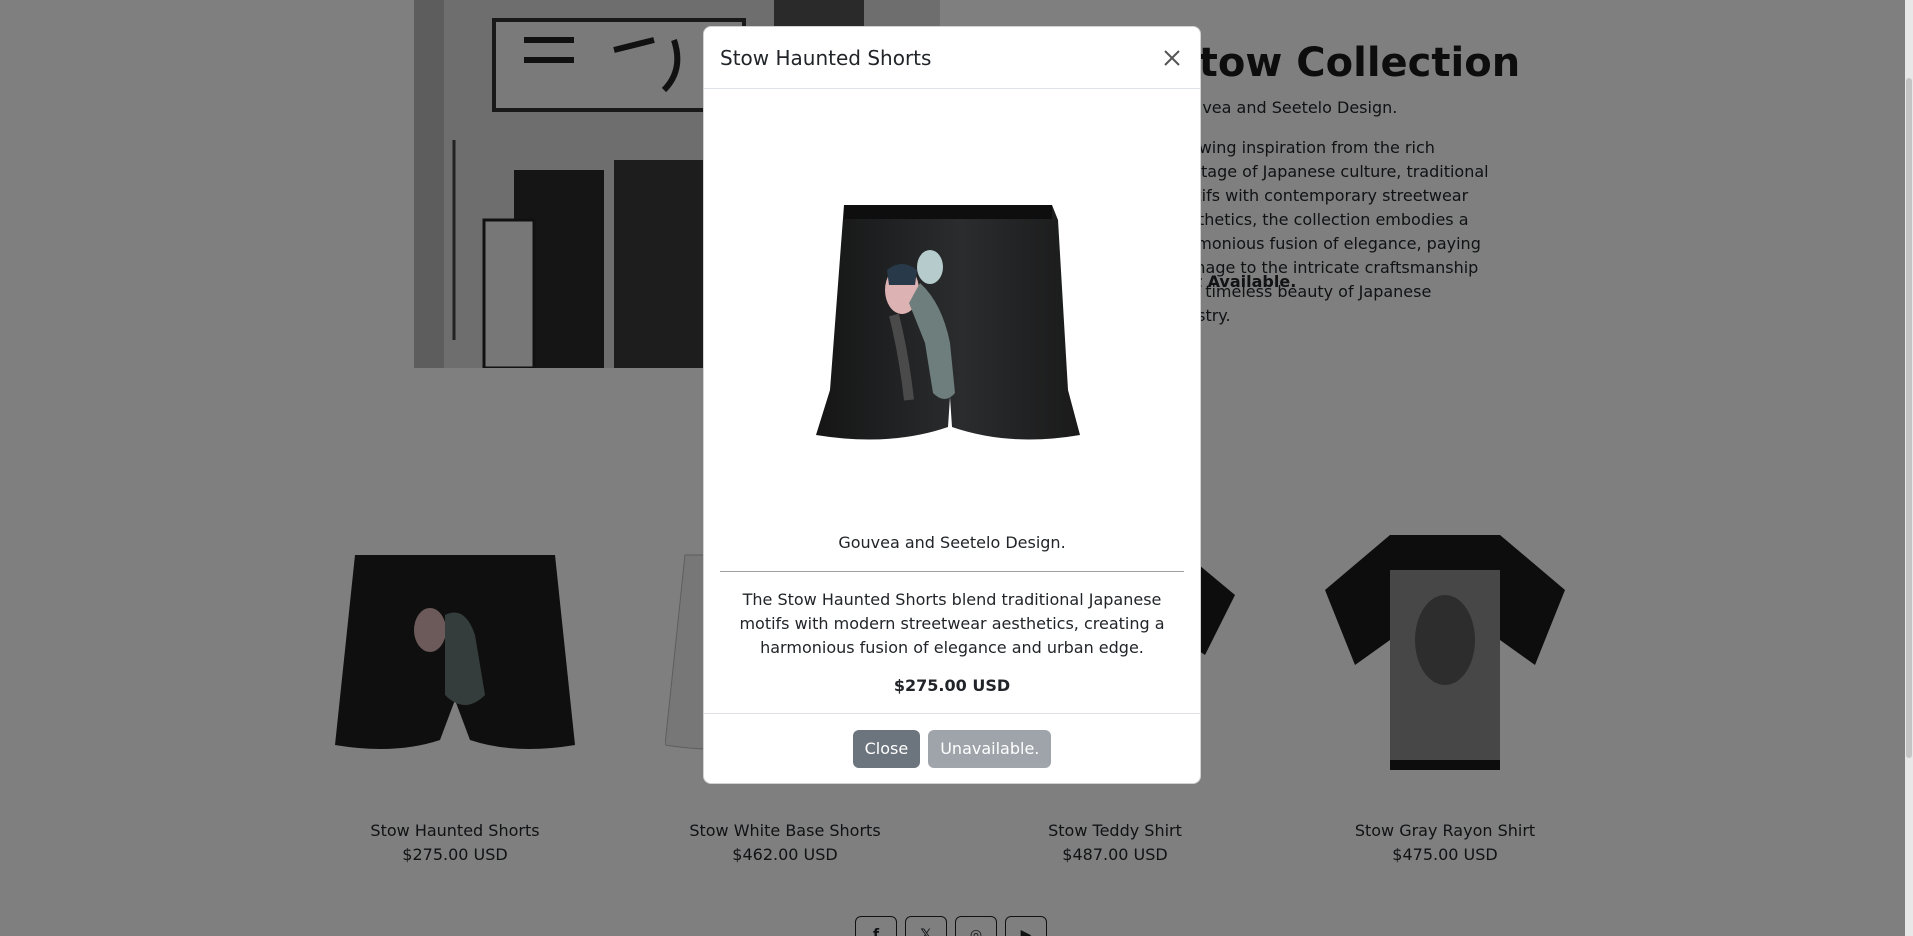 This screenshot has width=1913, height=936. What do you see at coordinates (1172, 58) in the screenshot?
I see `close-icon` at bounding box center [1172, 58].